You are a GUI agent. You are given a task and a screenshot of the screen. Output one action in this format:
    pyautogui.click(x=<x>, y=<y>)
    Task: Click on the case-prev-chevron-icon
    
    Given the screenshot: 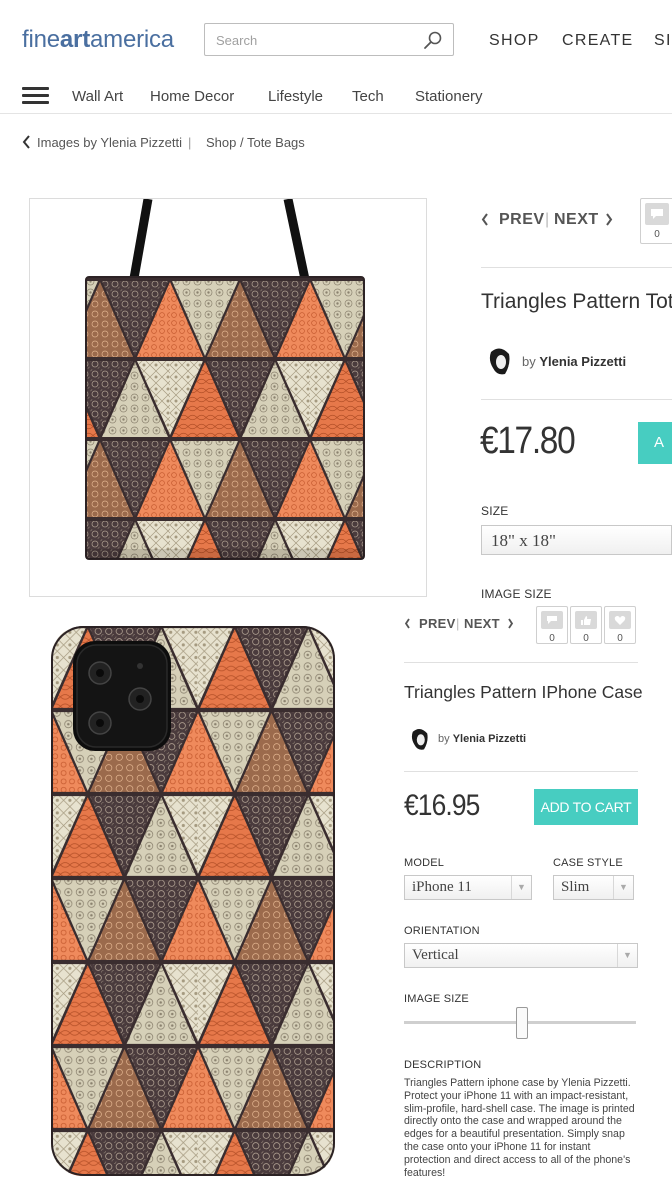 What is the action you would take?
    pyautogui.click(x=407, y=623)
    